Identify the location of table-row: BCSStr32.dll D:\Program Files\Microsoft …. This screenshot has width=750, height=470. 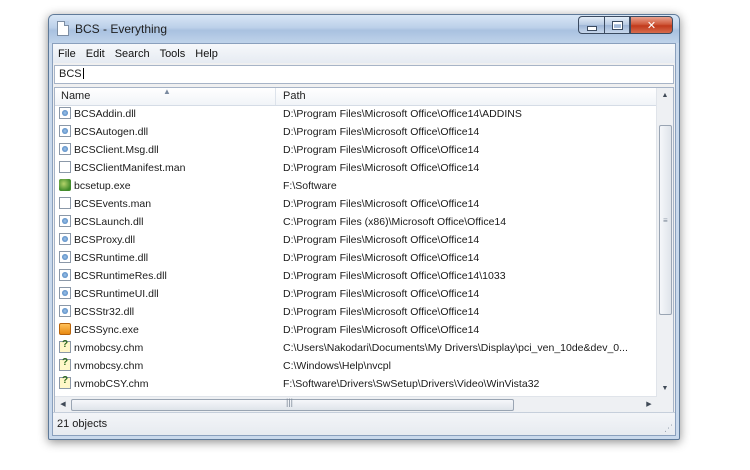
(356, 312).